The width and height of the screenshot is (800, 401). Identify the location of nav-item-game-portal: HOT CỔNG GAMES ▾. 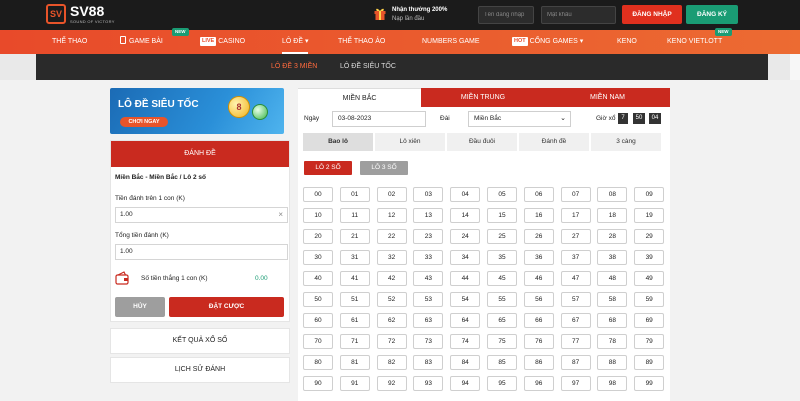
(547, 42).